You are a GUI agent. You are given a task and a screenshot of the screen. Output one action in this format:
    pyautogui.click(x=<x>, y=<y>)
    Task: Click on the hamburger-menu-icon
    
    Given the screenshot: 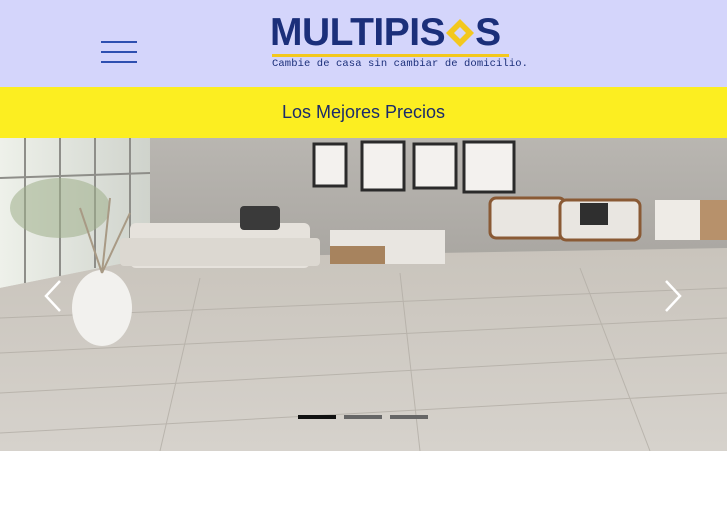 What is the action you would take?
    pyautogui.click(x=119, y=53)
    